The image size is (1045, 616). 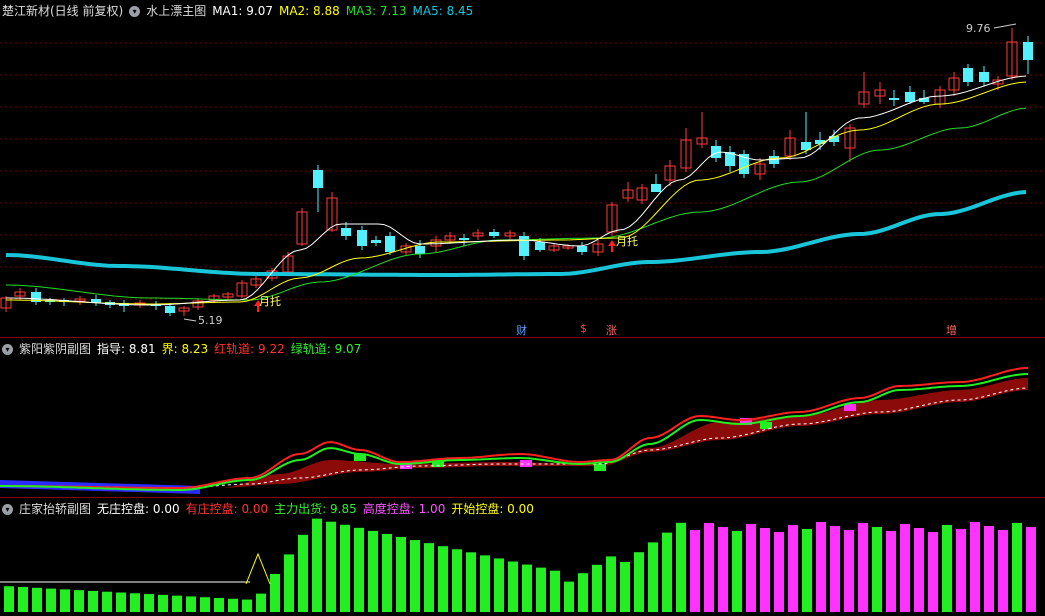 What do you see at coordinates (315, 509) in the screenshot?
I see `zhuli-value: 主力出货: 9.85` at bounding box center [315, 509].